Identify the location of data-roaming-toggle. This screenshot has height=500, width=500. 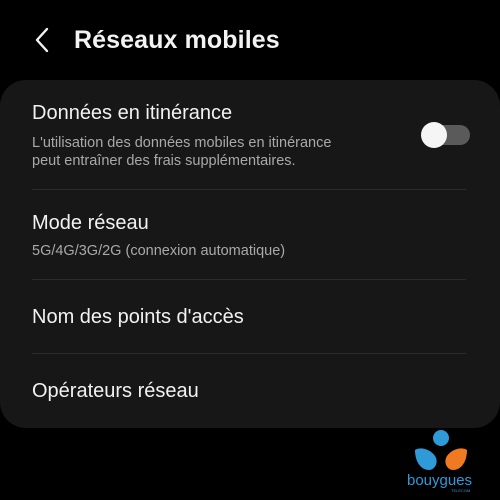
(446, 135).